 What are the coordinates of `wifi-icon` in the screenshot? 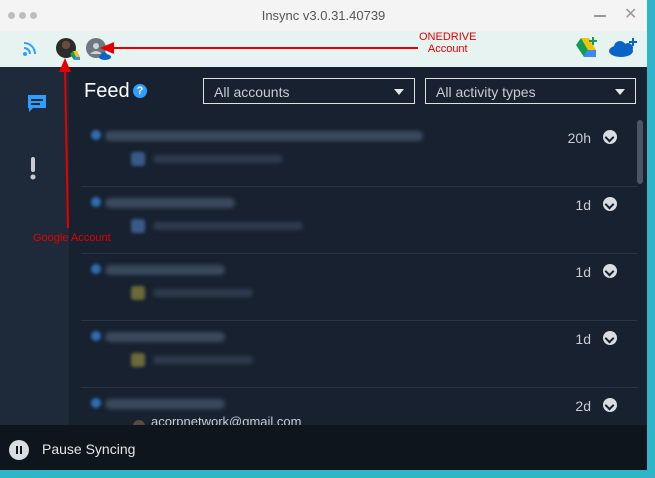 It's located at (29, 49).